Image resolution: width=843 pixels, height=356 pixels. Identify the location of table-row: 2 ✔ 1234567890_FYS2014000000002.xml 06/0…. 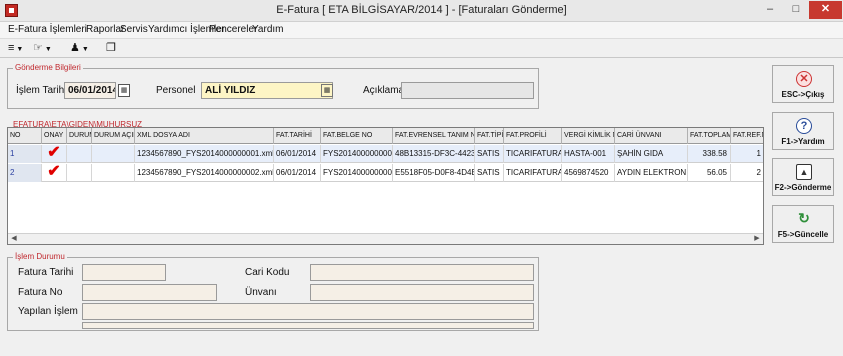
(385, 173).